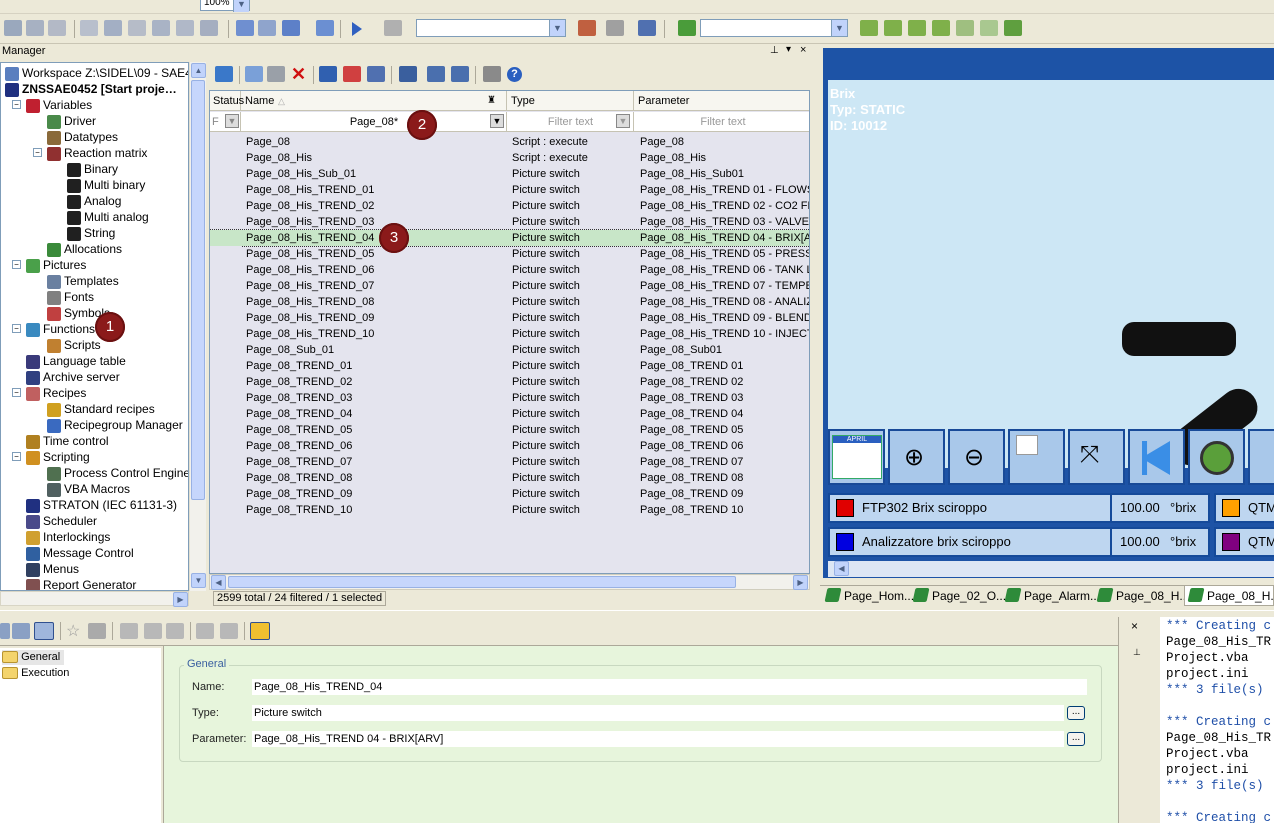 The image size is (1274, 823). What do you see at coordinates (82, 137) in the screenshot?
I see `tree-item-datatypes: Datatypes` at bounding box center [82, 137].